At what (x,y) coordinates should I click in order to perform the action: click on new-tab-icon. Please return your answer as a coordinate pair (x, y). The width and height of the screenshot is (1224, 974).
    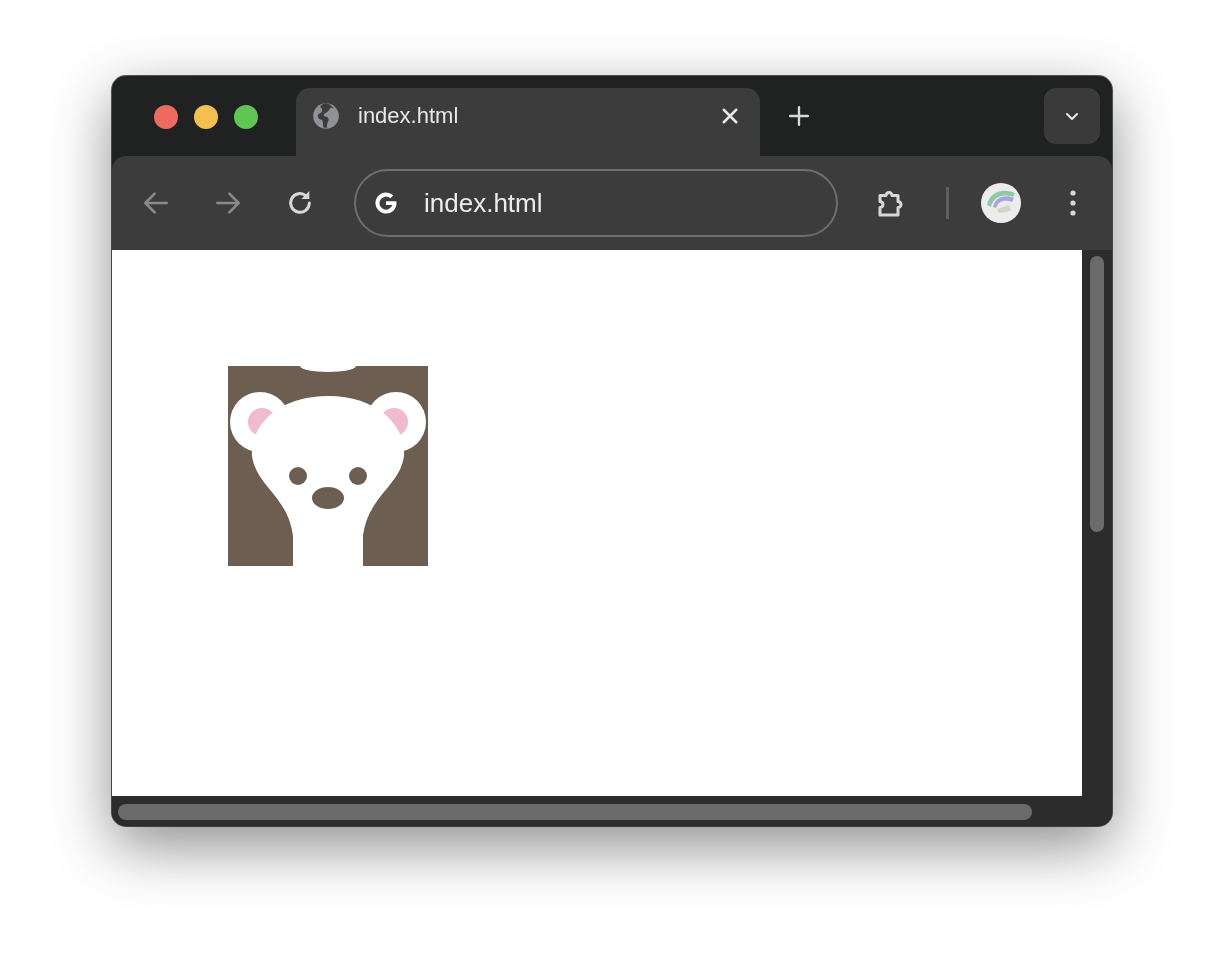
    Looking at the image, I should click on (799, 116).